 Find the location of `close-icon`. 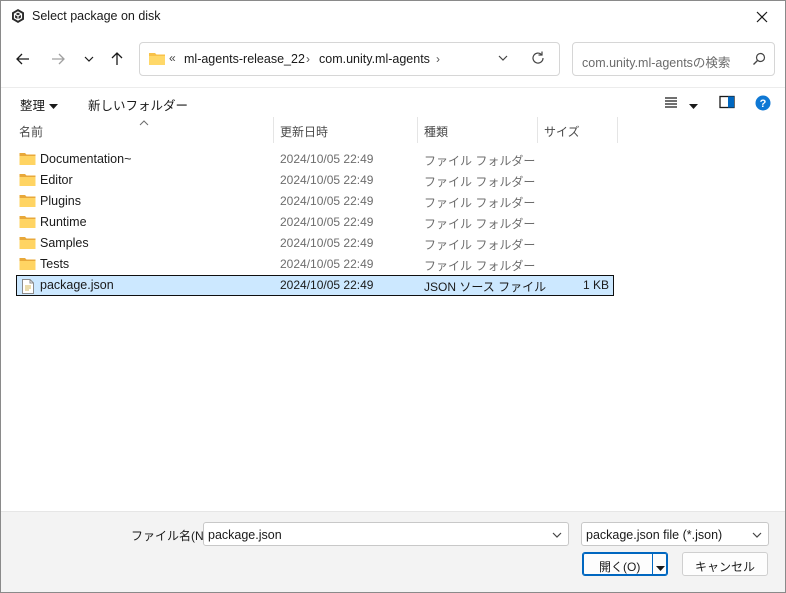

close-icon is located at coordinates (762, 17).